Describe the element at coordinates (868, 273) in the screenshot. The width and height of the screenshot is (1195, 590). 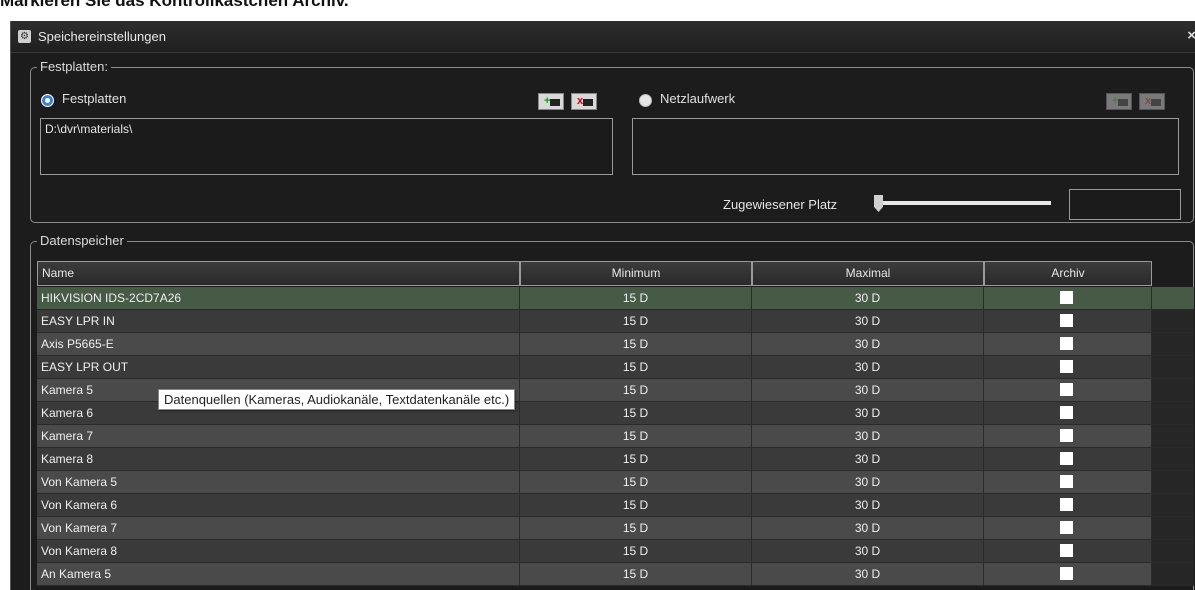
I see `column-header-maximal: Maximal` at that location.